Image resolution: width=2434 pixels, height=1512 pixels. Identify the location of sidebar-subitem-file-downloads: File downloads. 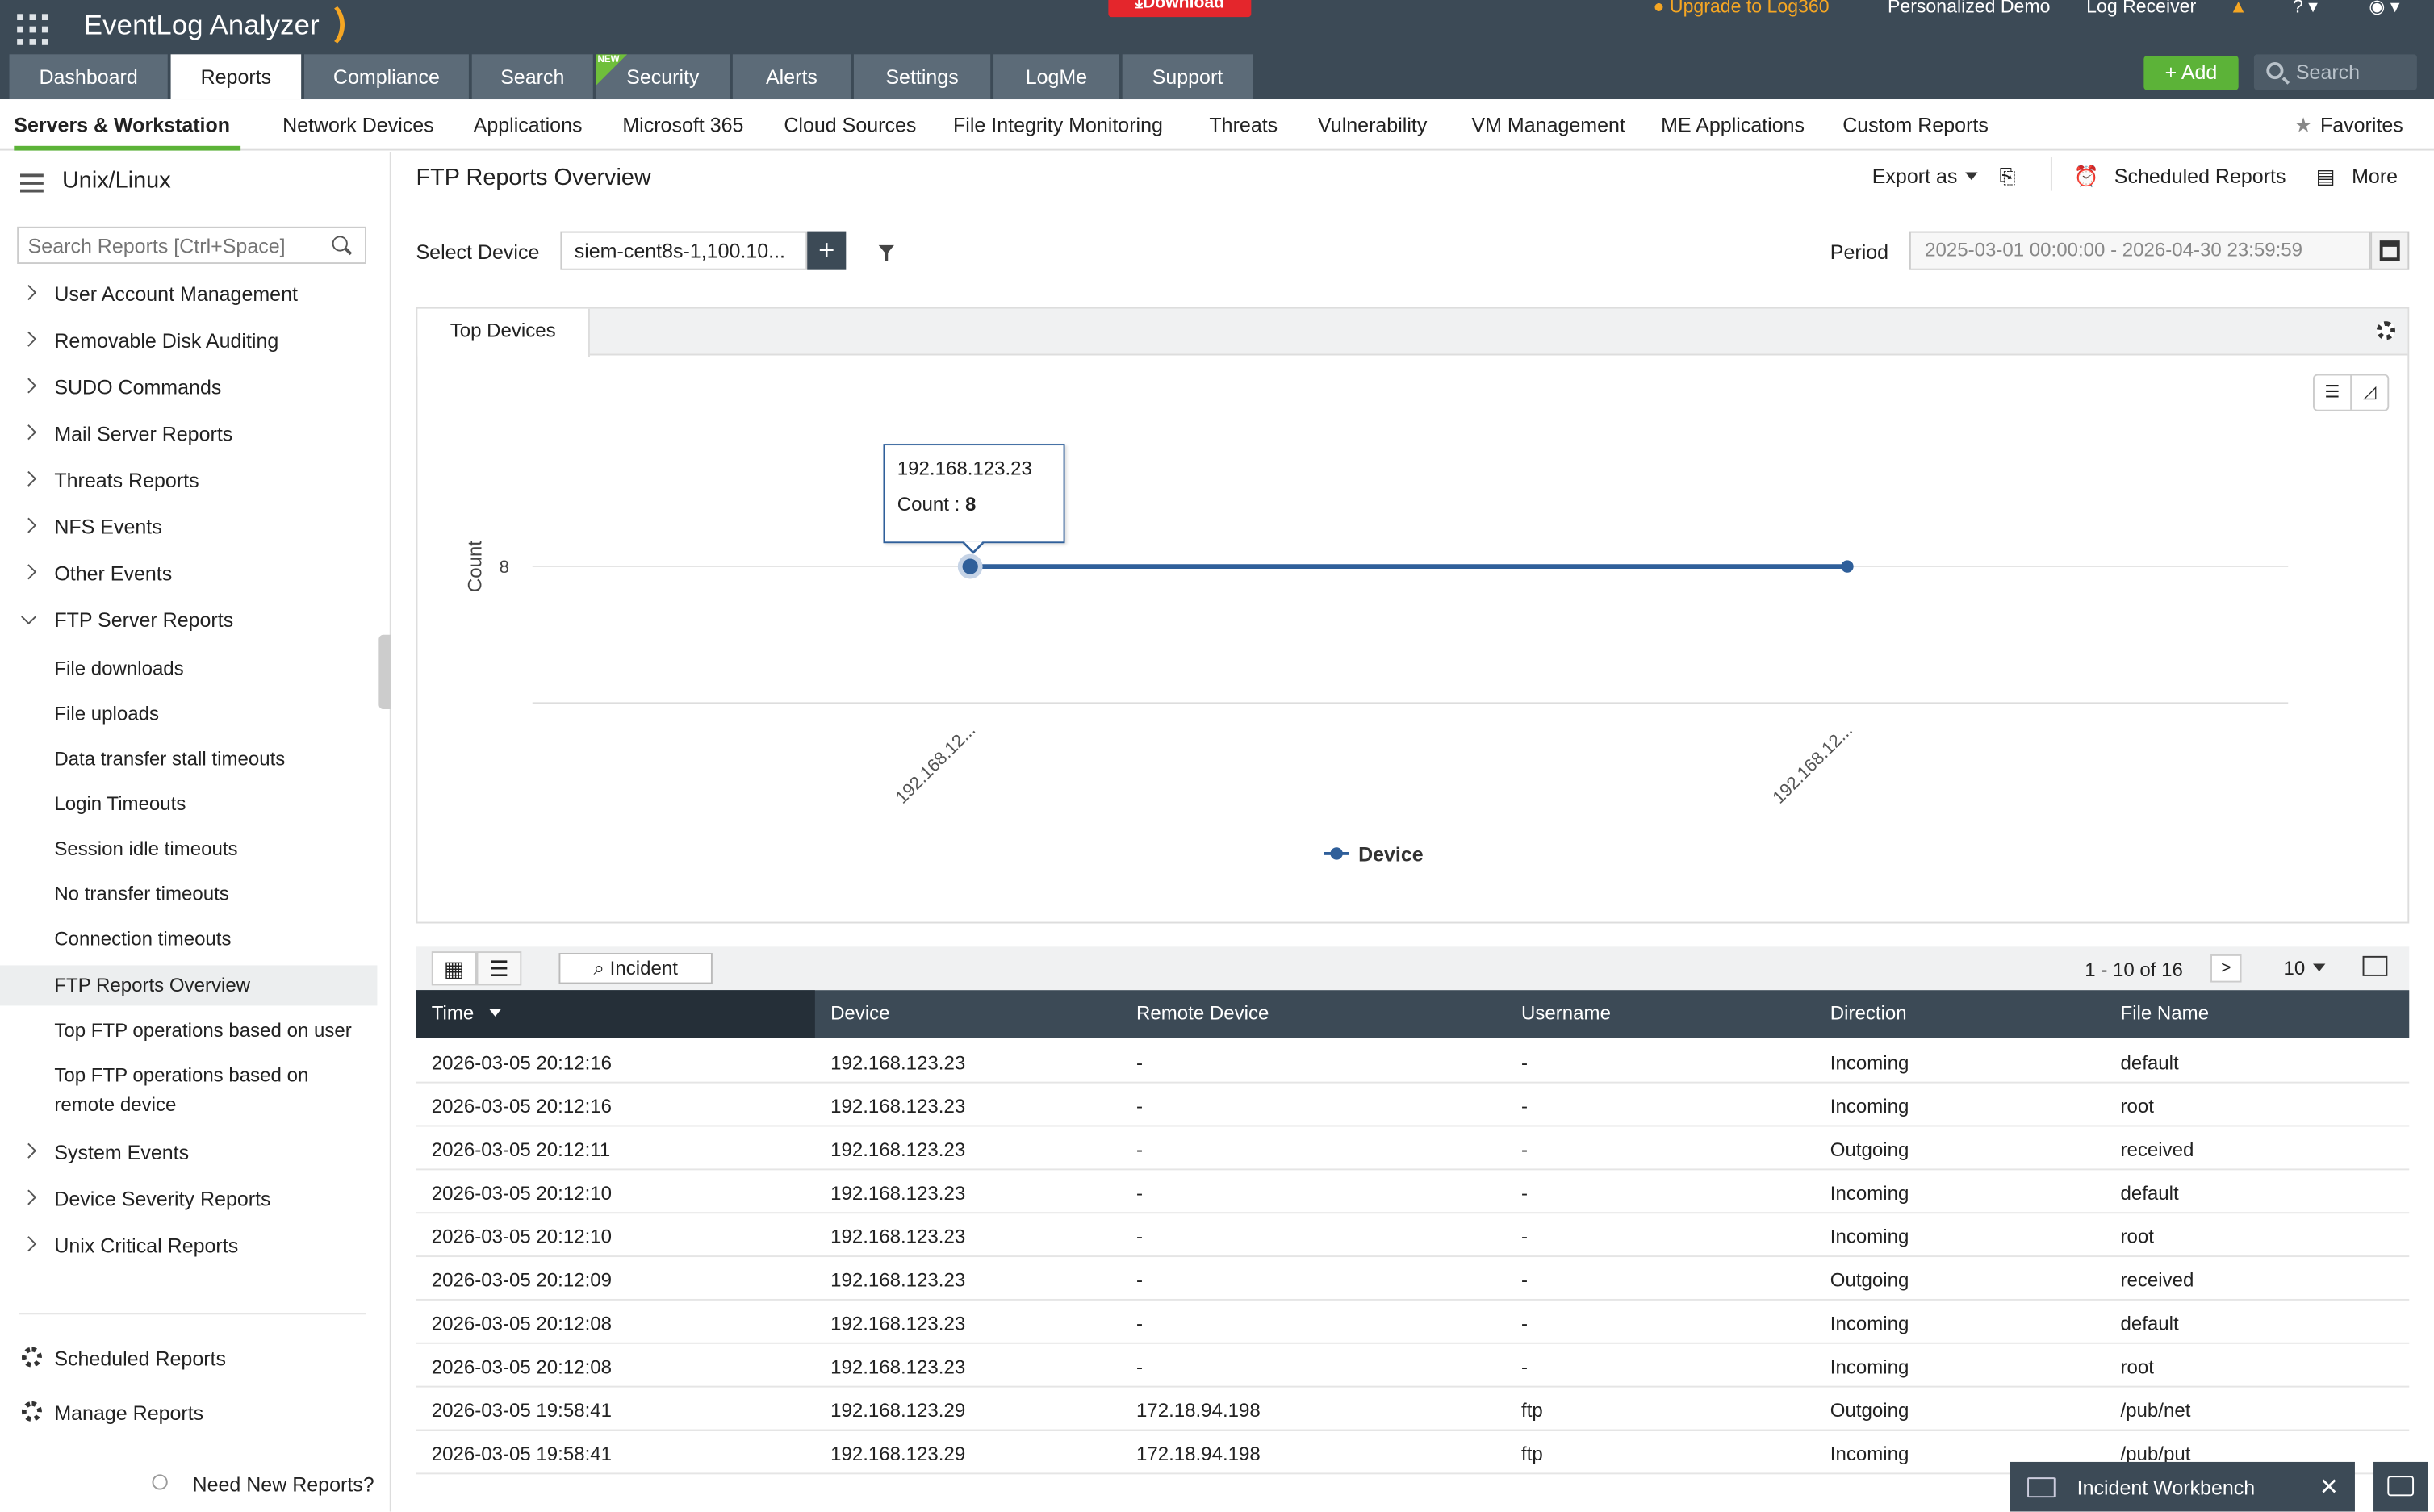
(118, 670).